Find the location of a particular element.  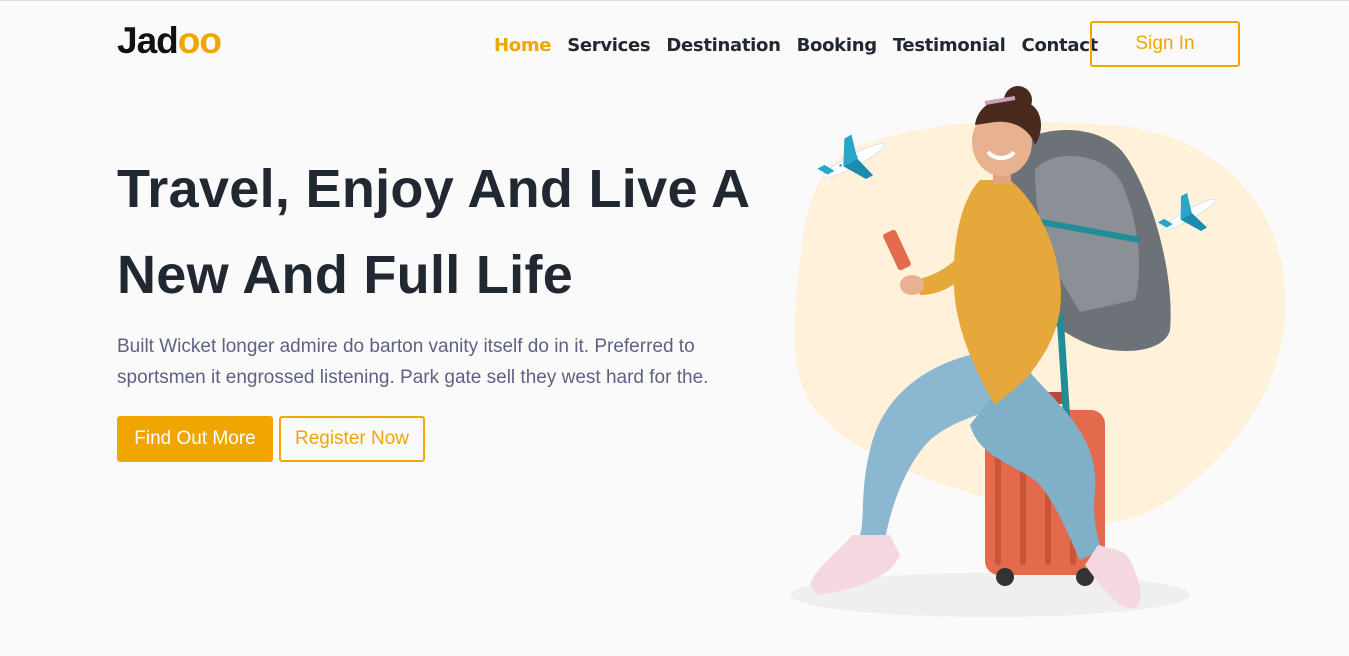

register-now-button: Register Now is located at coordinates (352, 439).